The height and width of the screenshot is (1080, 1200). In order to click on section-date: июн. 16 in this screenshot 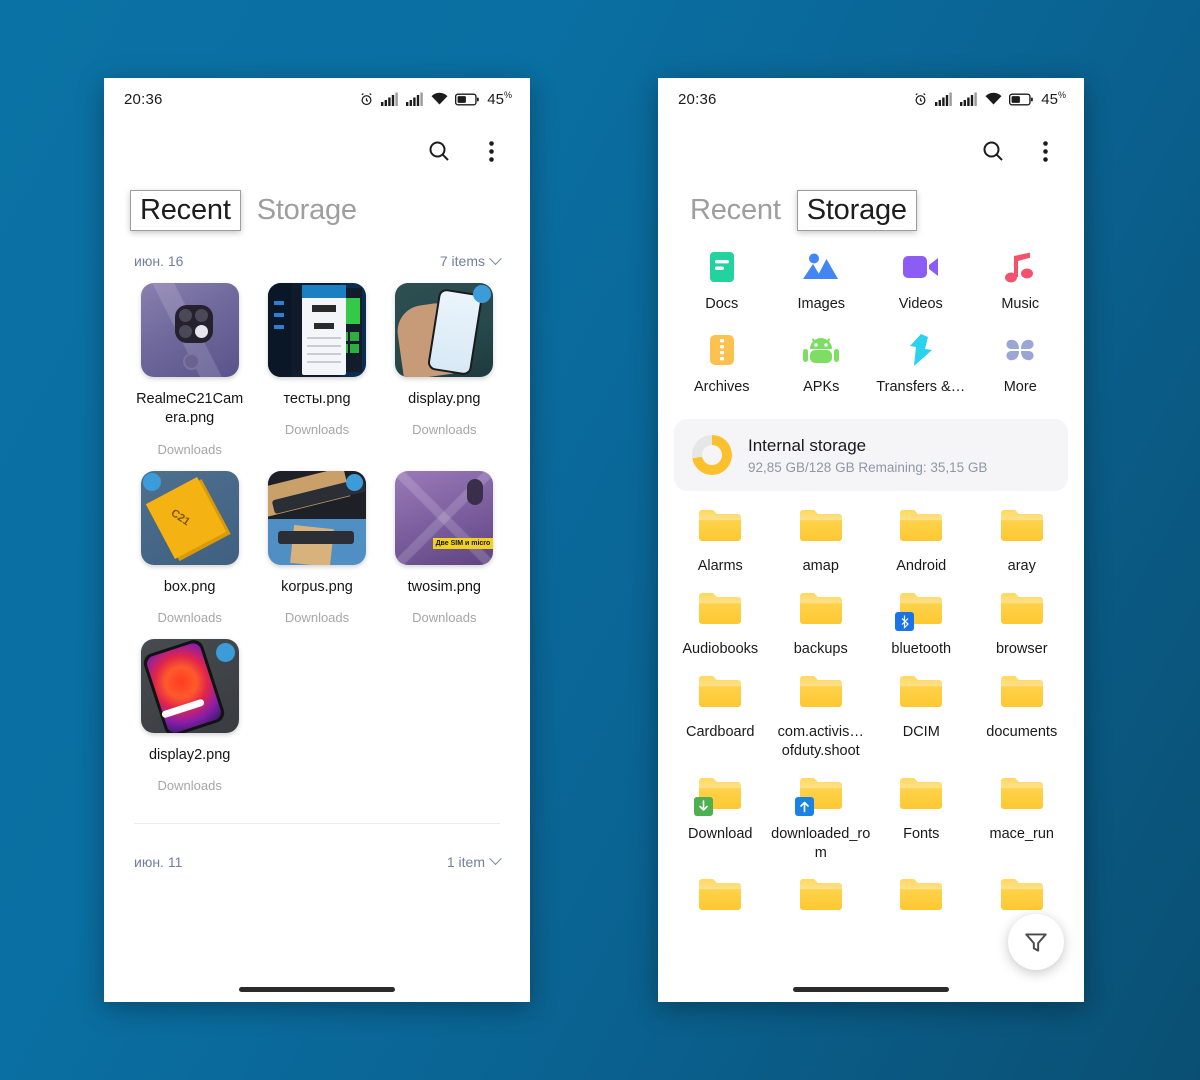, I will do `click(159, 261)`.